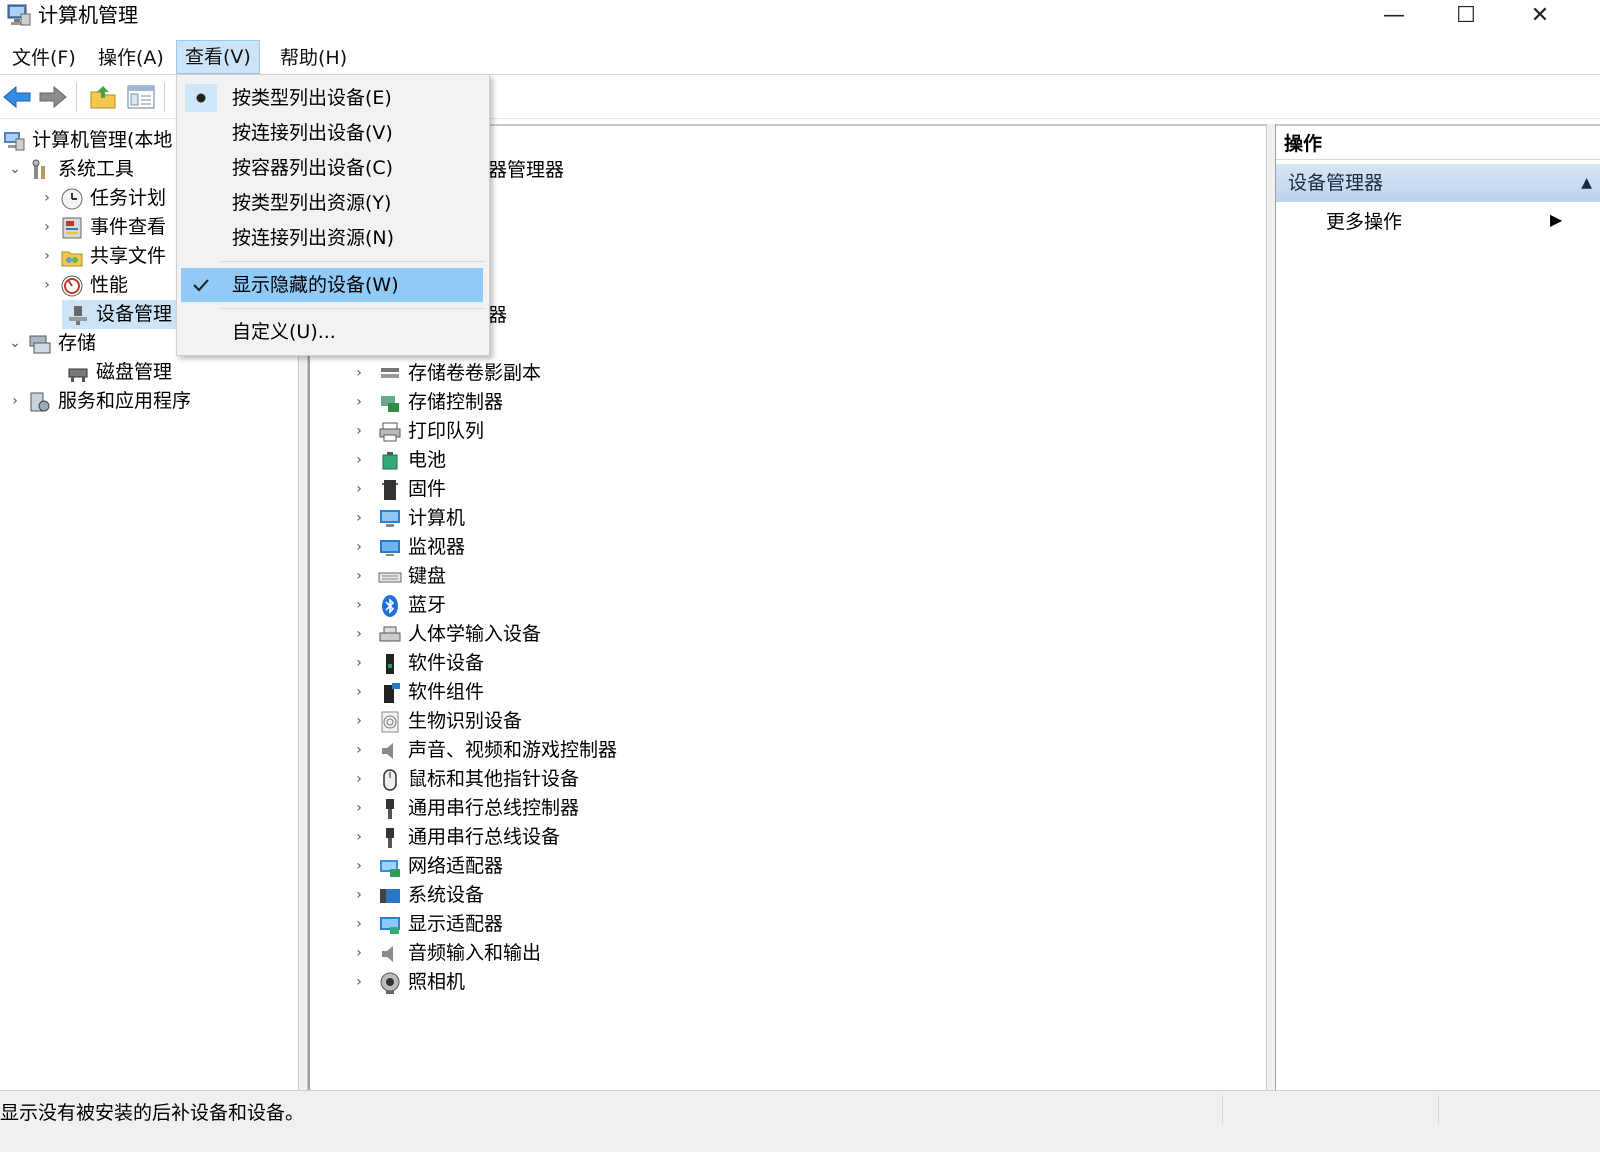 The image size is (1600, 1152). I want to click on device-category-row: › 生物识别设备, so click(436, 721).